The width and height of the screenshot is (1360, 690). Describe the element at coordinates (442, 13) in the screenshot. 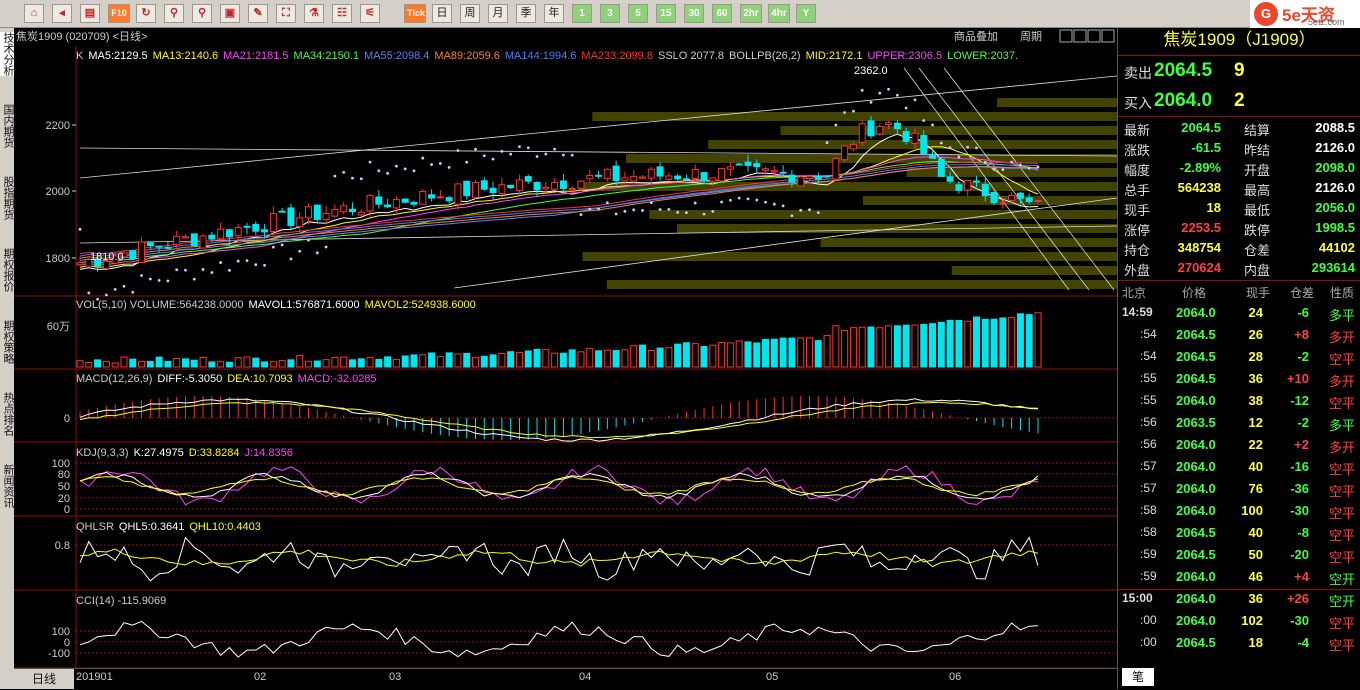

I see `toolbar-button-14: 日` at that location.